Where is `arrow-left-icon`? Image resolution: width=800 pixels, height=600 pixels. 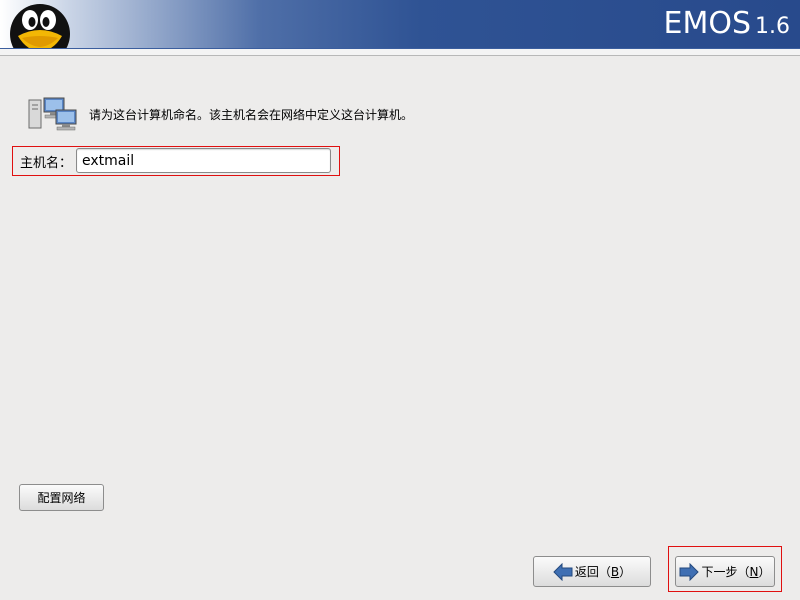
arrow-left-icon is located at coordinates (563, 571).